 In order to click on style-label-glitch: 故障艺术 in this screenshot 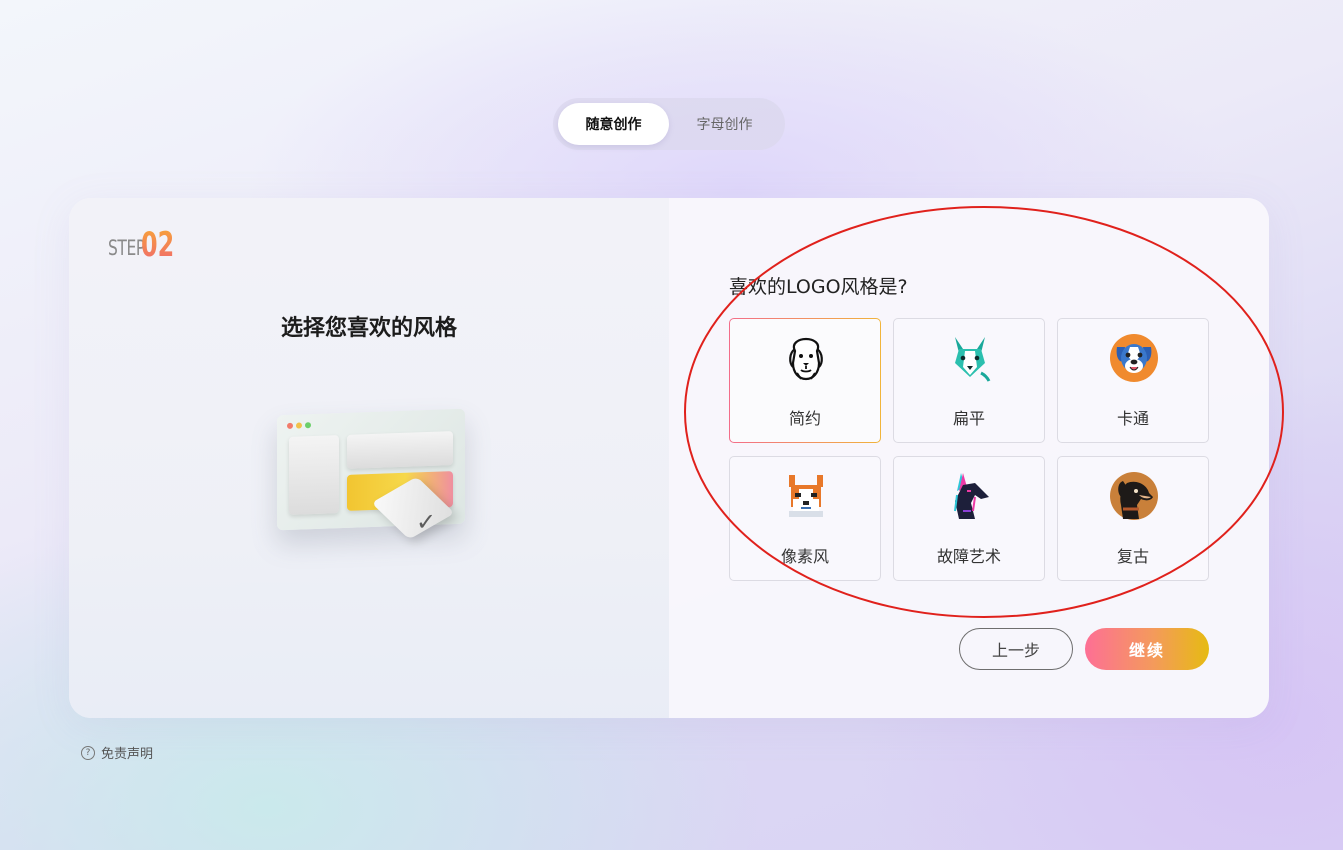, I will do `click(968, 556)`.